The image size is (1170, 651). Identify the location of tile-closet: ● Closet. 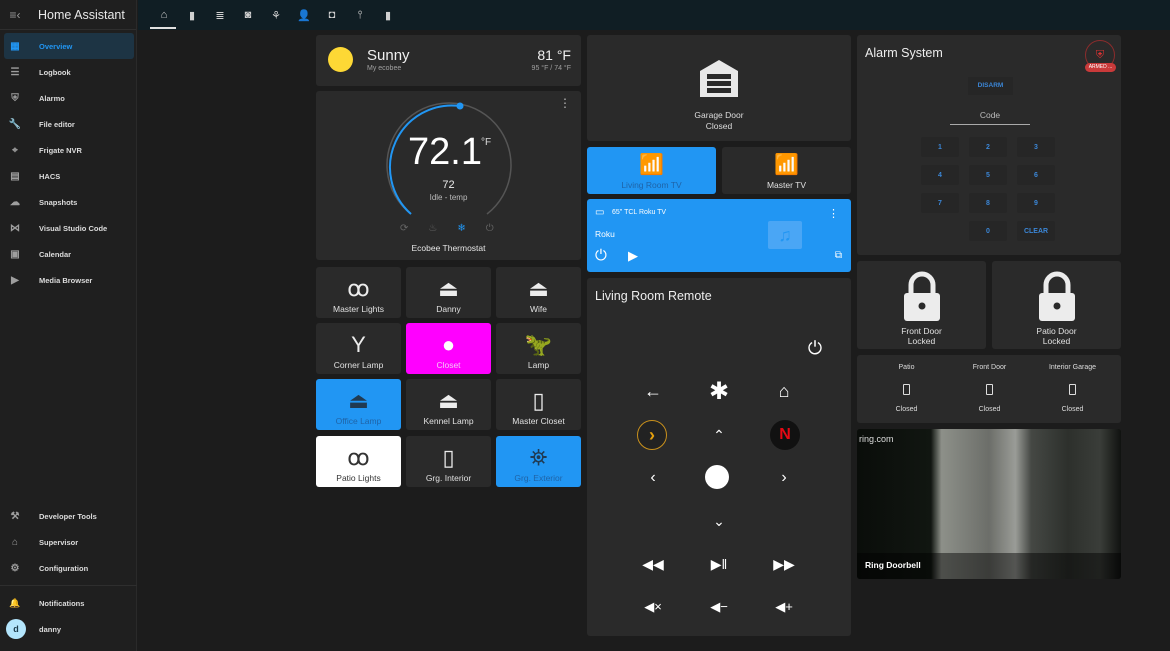
(448, 348).